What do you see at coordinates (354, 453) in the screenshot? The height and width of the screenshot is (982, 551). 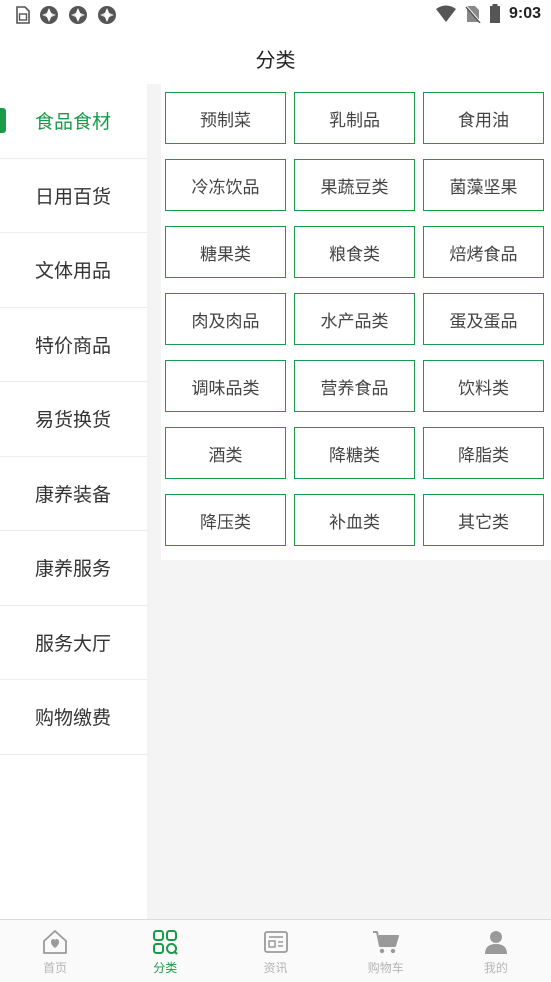 I see `subcategory-button: 降糖类` at bounding box center [354, 453].